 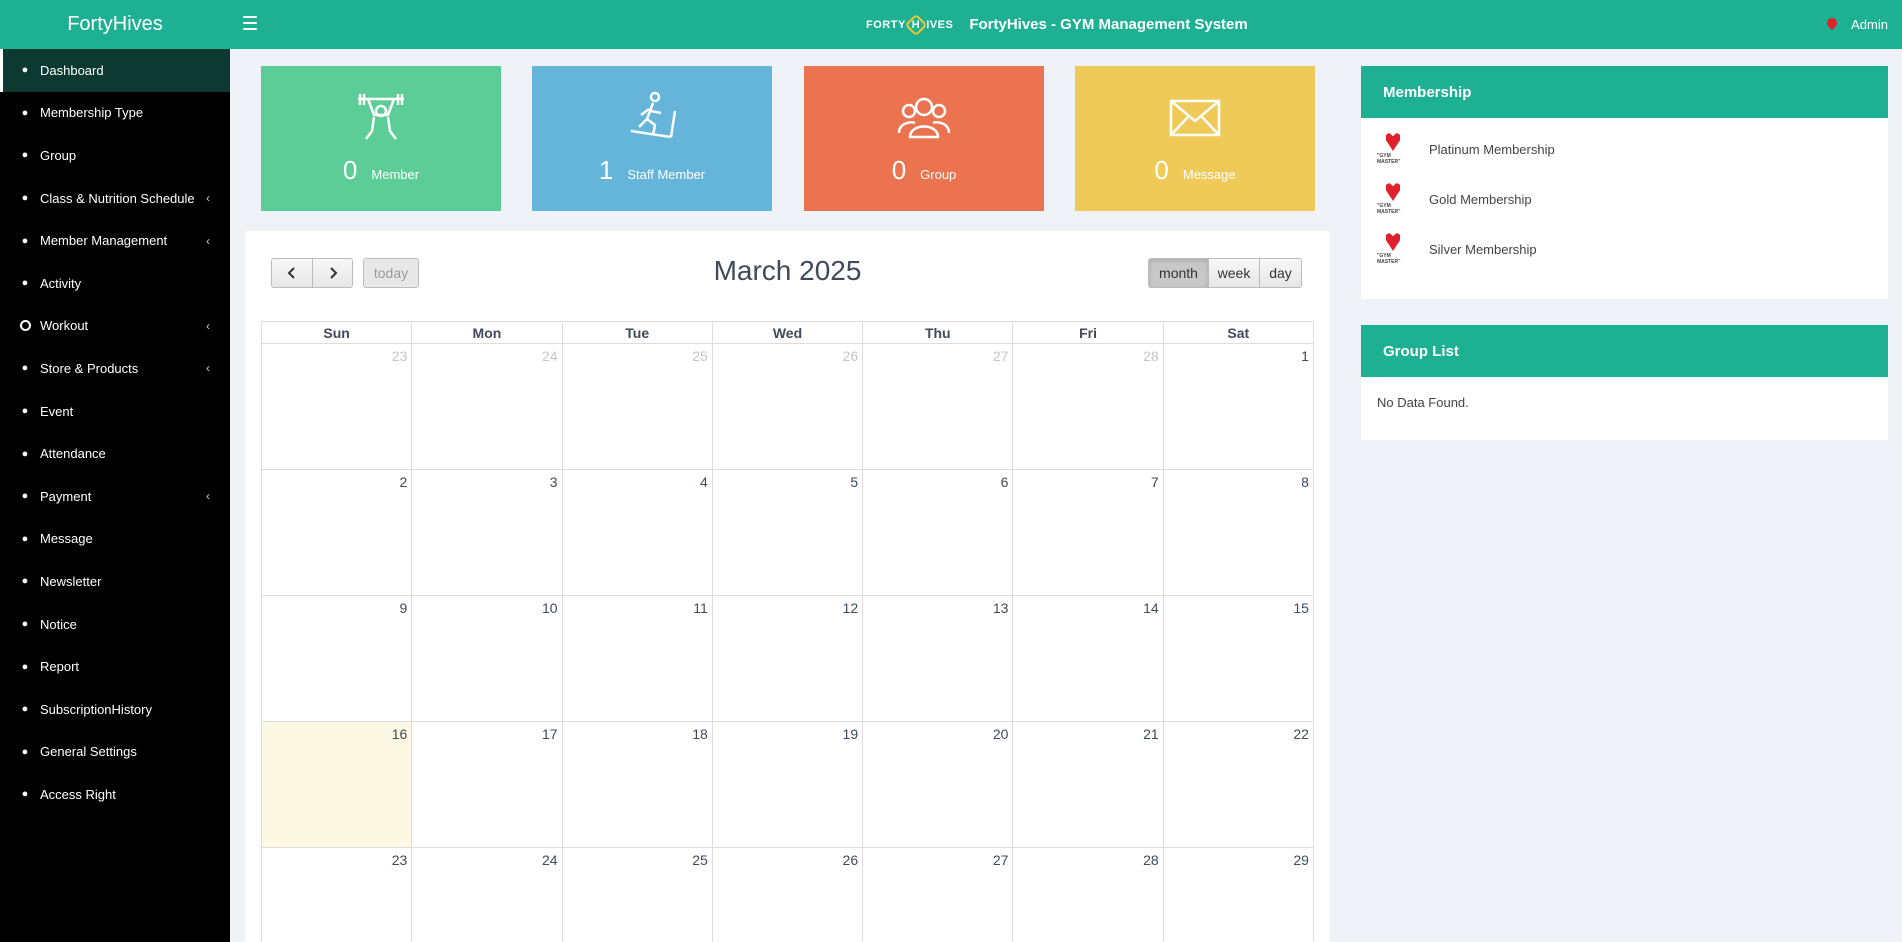 What do you see at coordinates (1301, 734) in the screenshot?
I see `day-number: 22` at bounding box center [1301, 734].